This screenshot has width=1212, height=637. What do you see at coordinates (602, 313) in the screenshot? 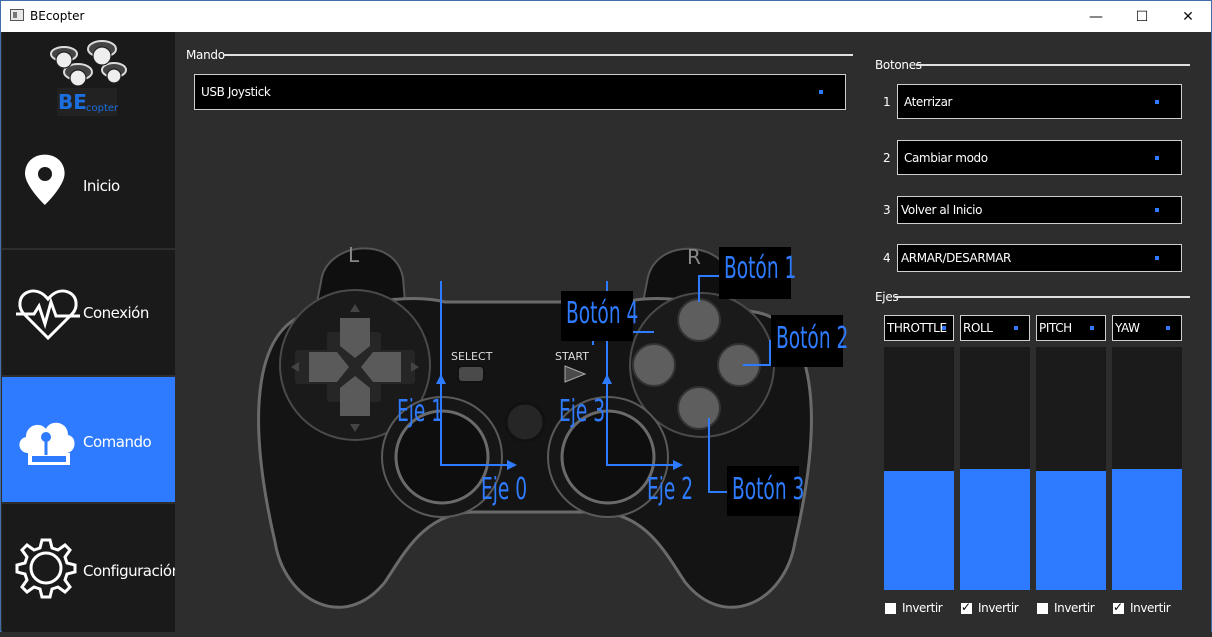
I see `annotation-boton4: Botón 4` at bounding box center [602, 313].